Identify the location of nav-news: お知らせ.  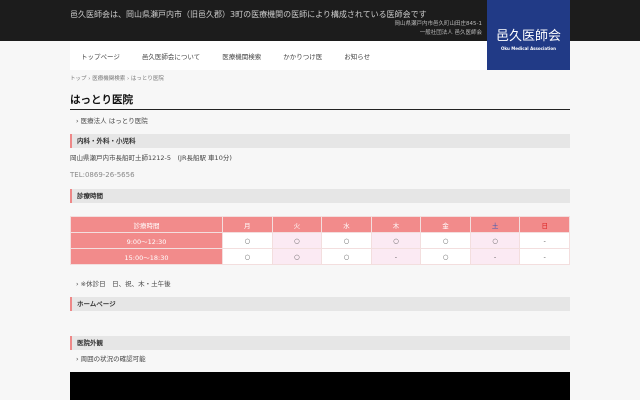
(357, 56).